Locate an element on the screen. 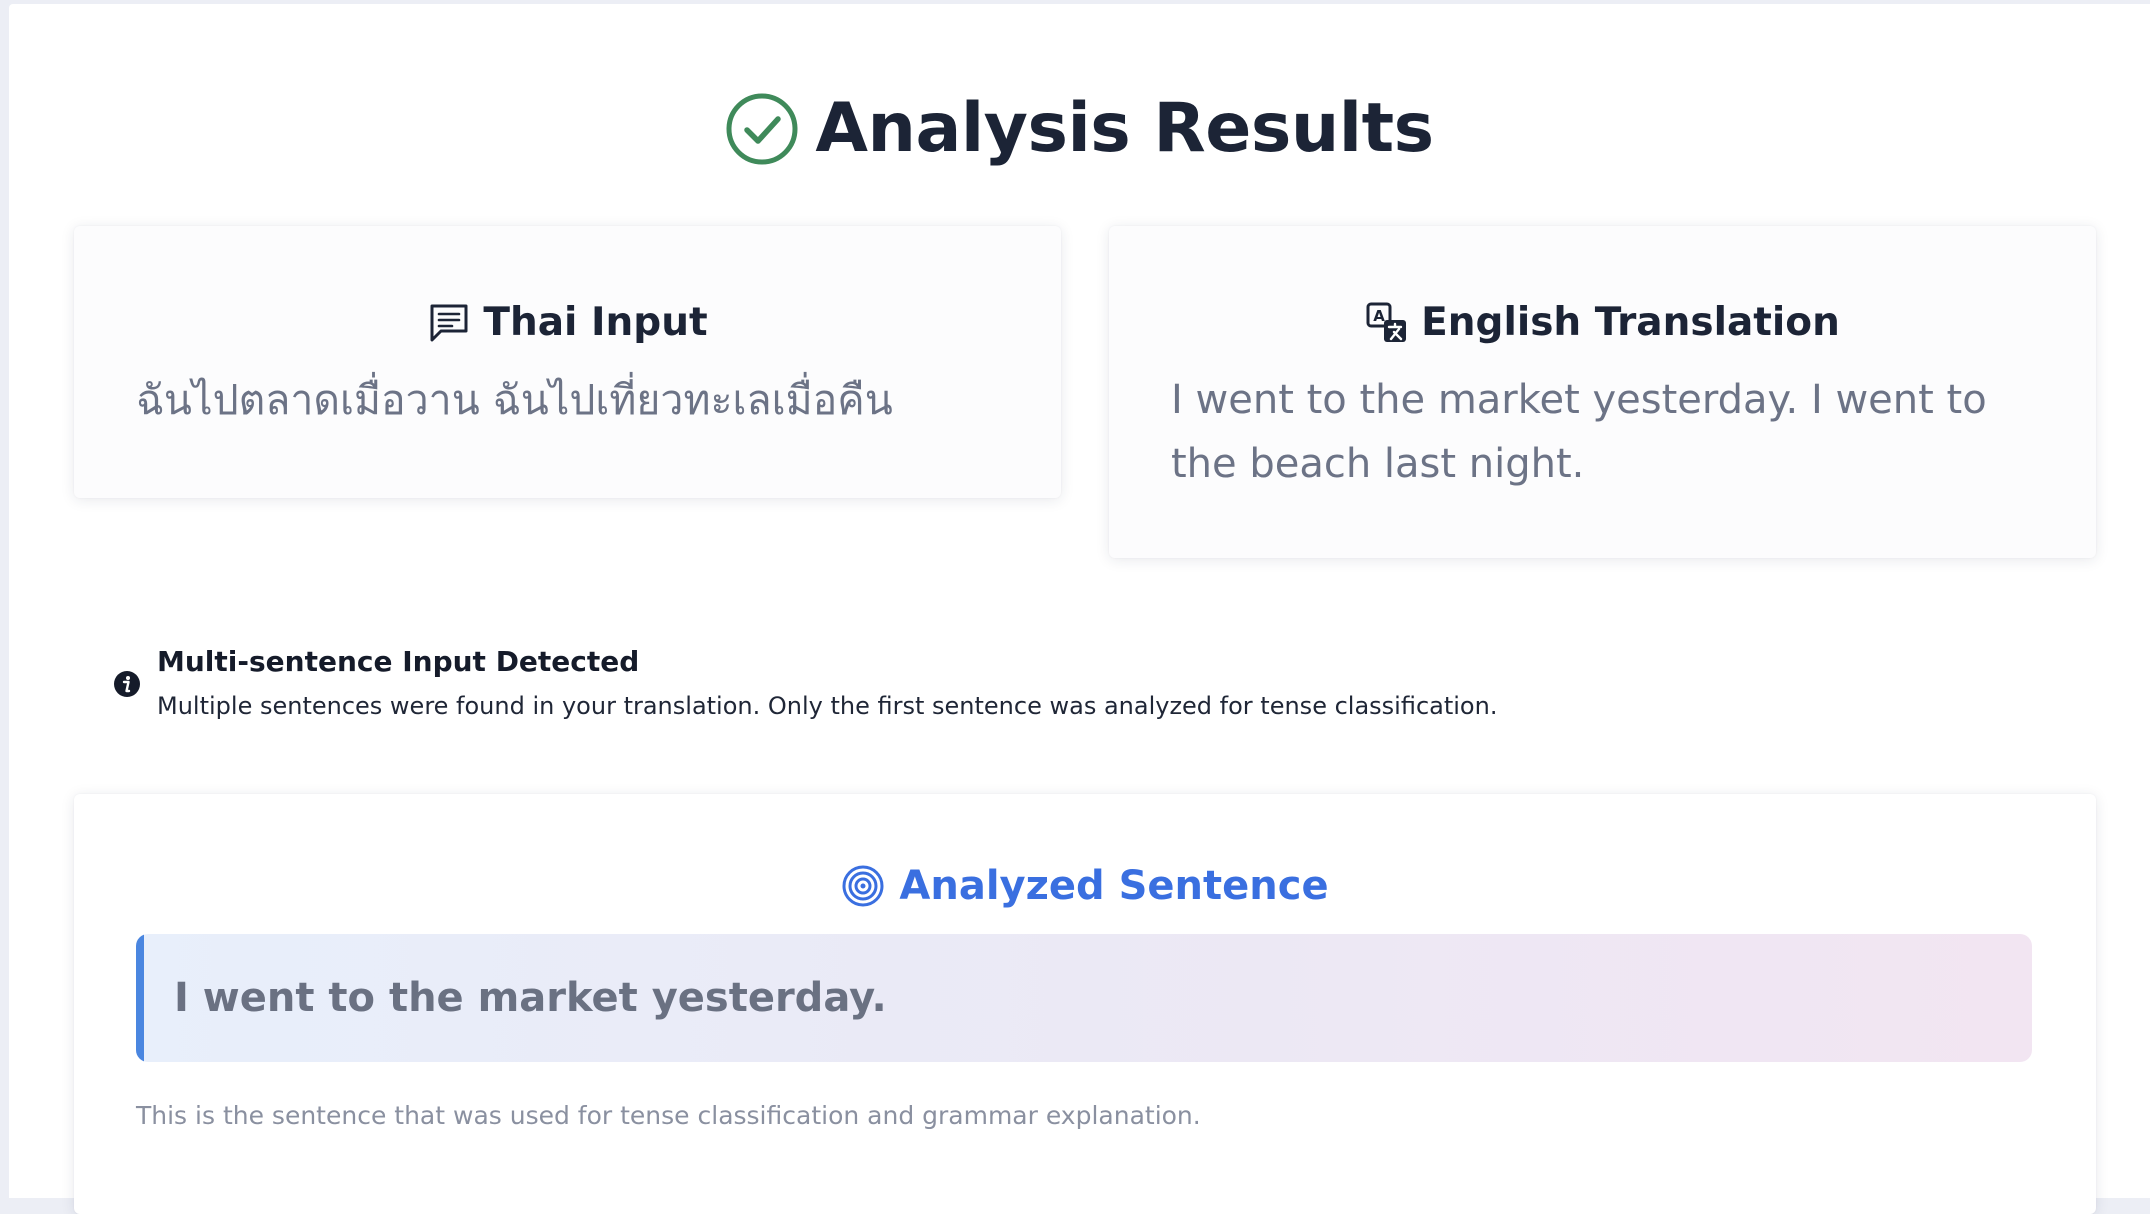 The image size is (2150, 1214). english-translation-heading: English Translation is located at coordinates (1630, 322).